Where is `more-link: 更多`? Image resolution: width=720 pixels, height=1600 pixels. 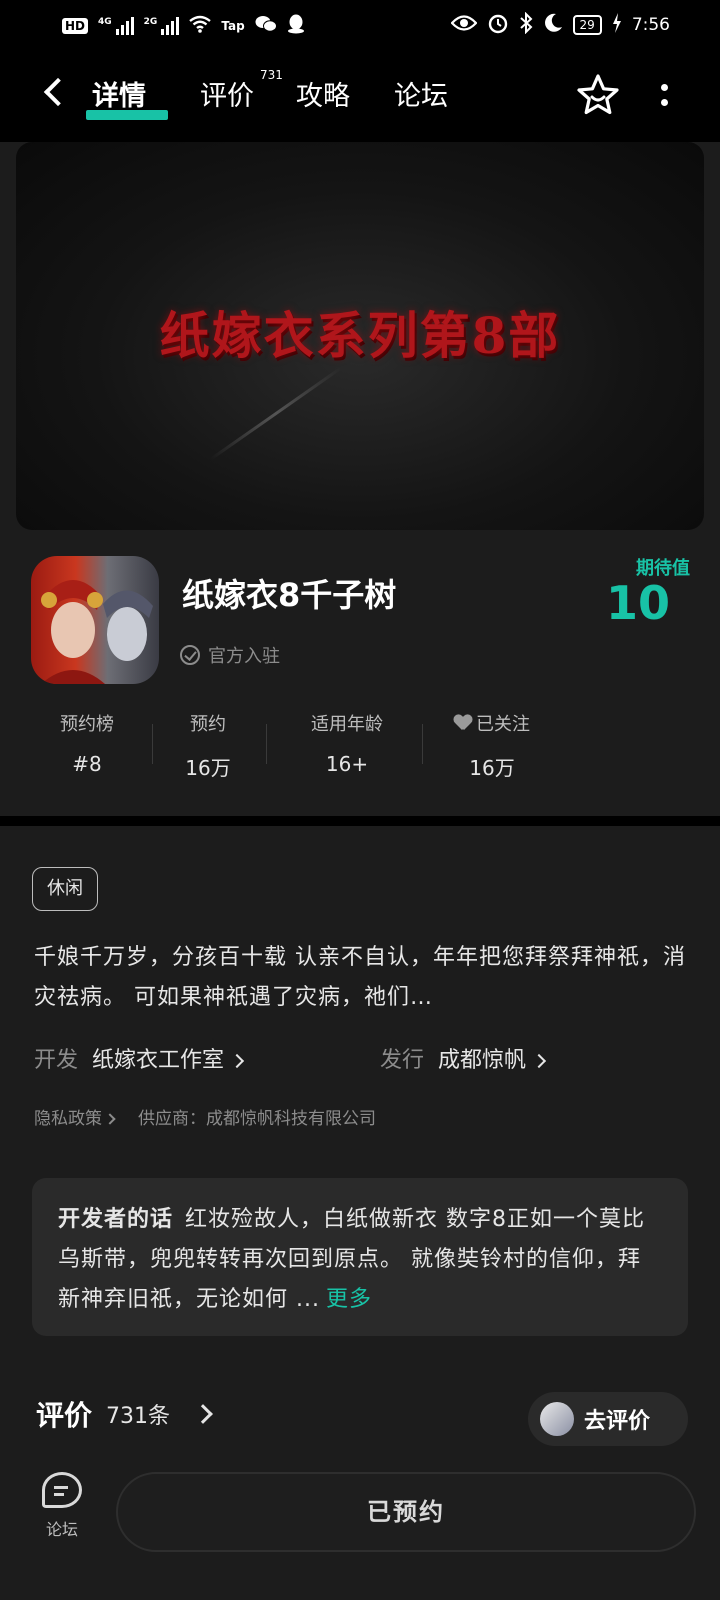
more-link: 更多 is located at coordinates (349, 1299).